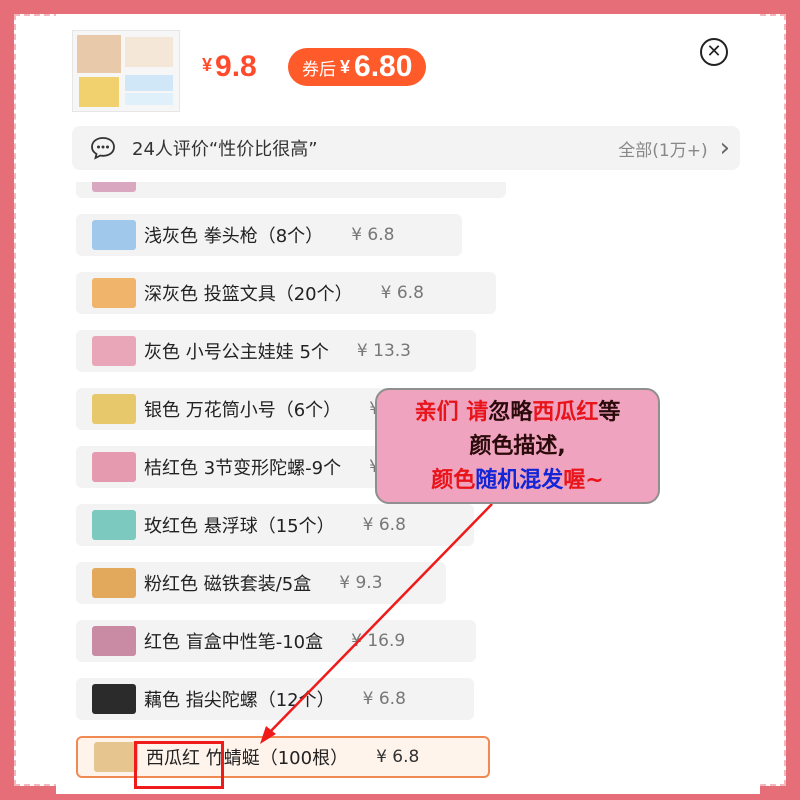  Describe the element at coordinates (228, 584) in the screenshot. I see `sku-option-name: 粉红色 磁铁套装/5盒` at that location.